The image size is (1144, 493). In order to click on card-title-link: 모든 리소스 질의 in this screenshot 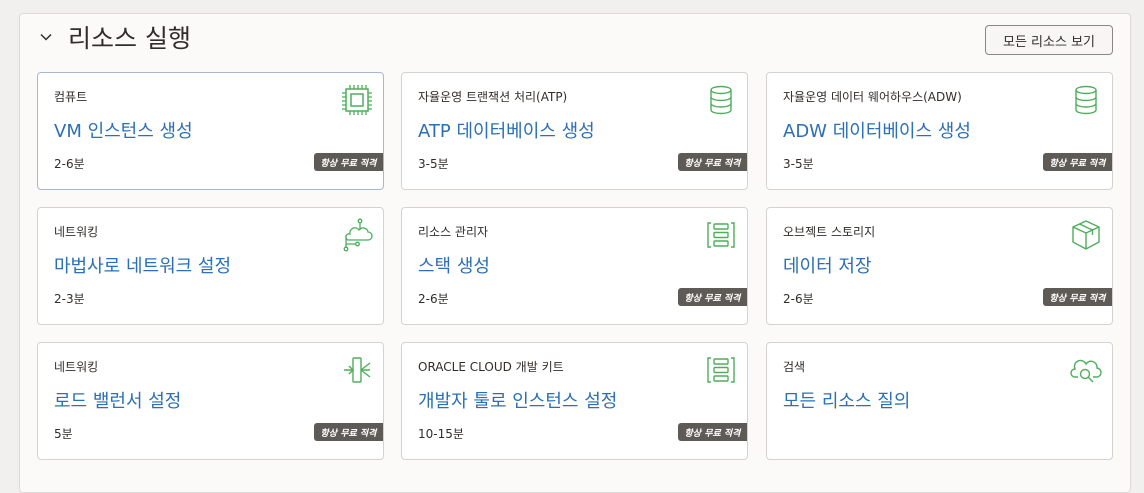, I will do `click(846, 400)`.